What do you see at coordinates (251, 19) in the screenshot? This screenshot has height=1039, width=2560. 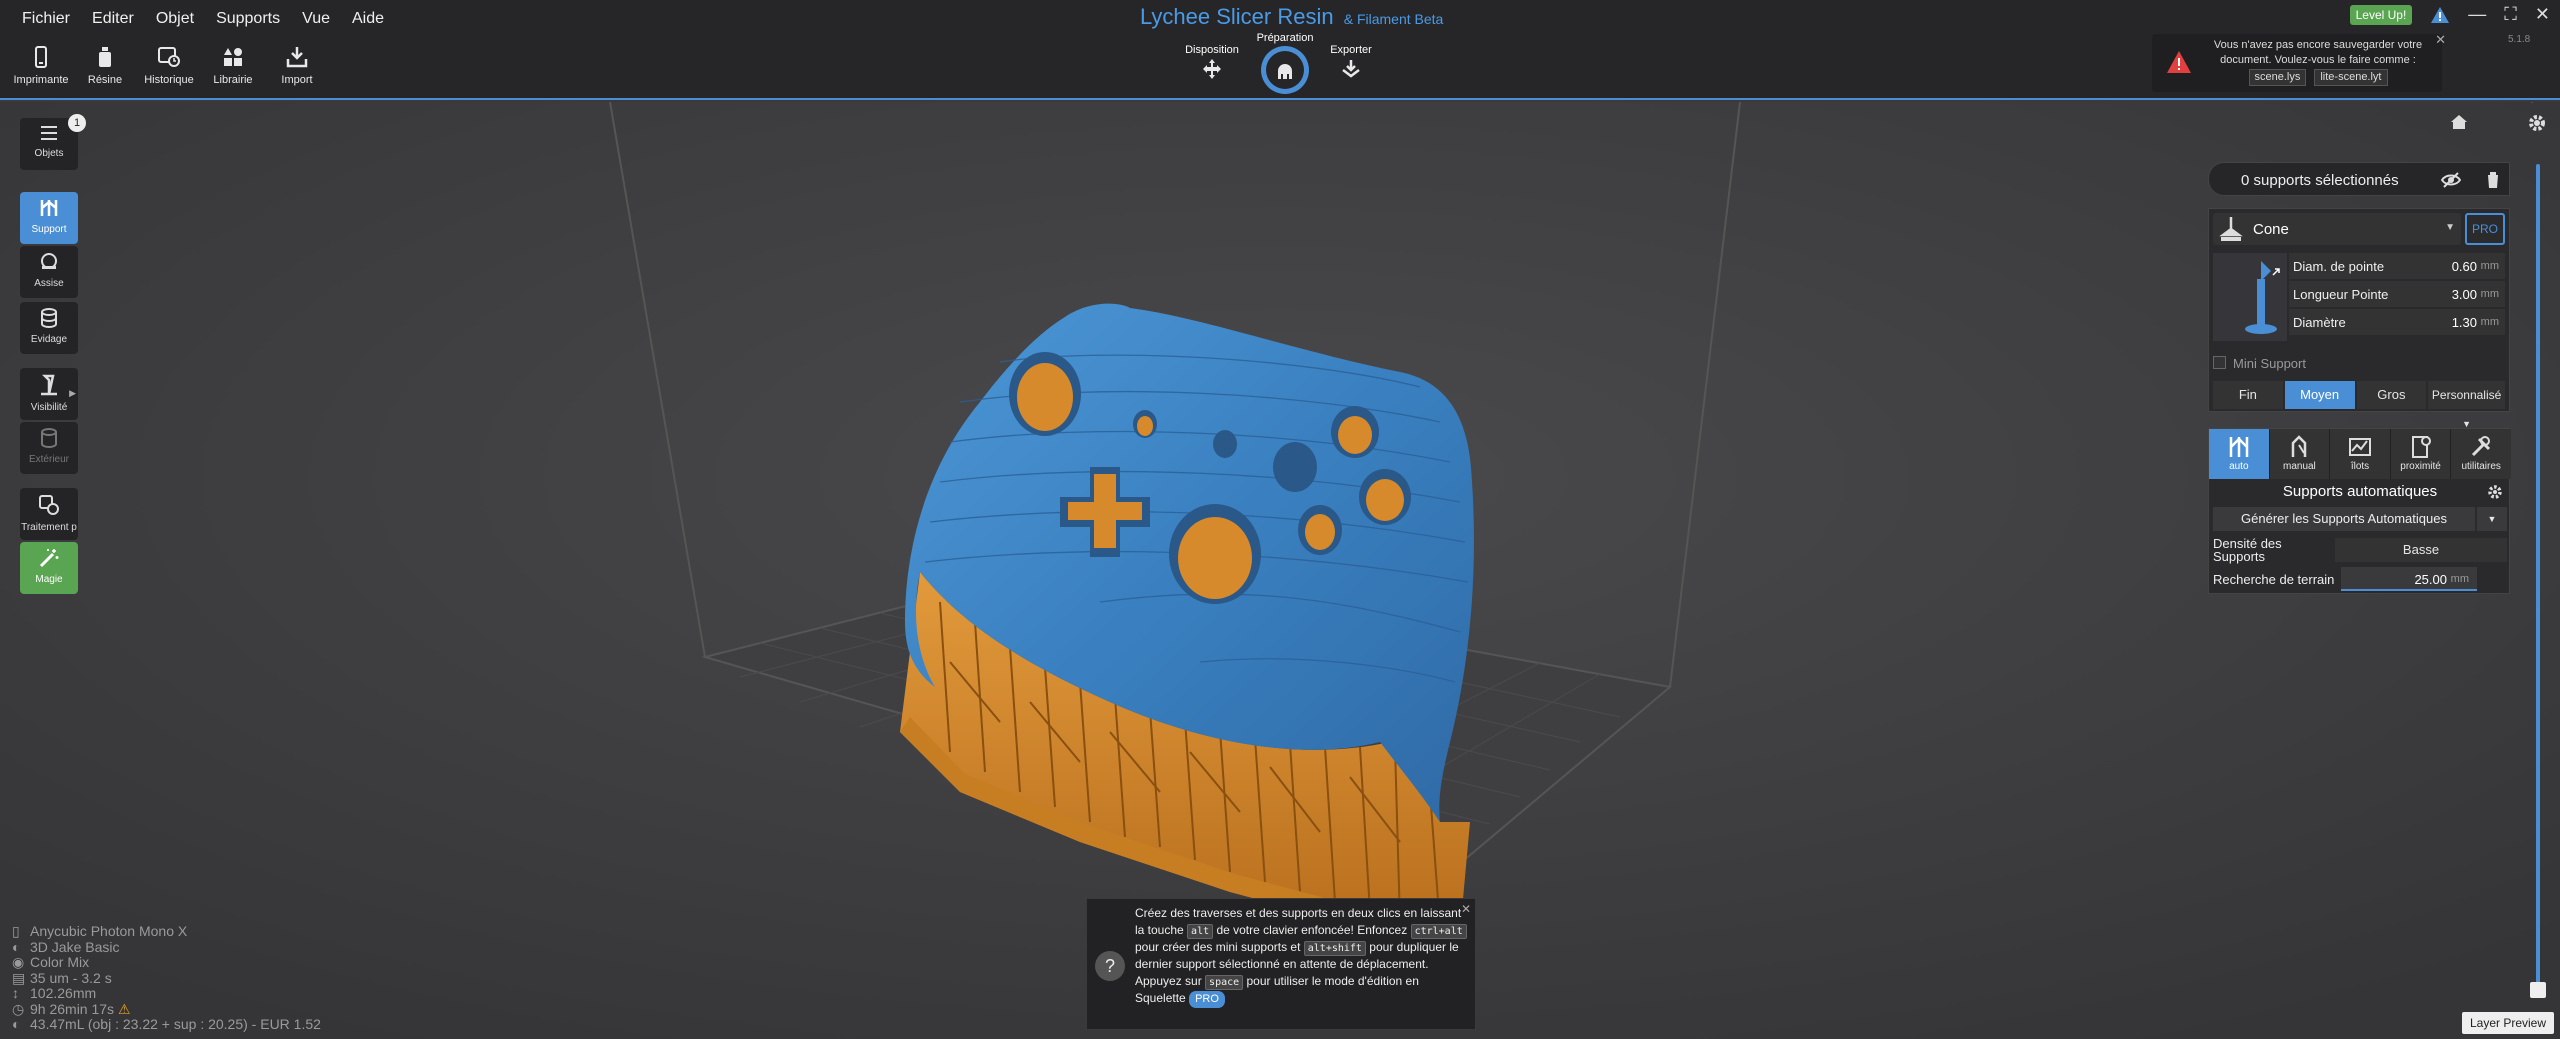 I see `menu-supports: Supports` at bounding box center [251, 19].